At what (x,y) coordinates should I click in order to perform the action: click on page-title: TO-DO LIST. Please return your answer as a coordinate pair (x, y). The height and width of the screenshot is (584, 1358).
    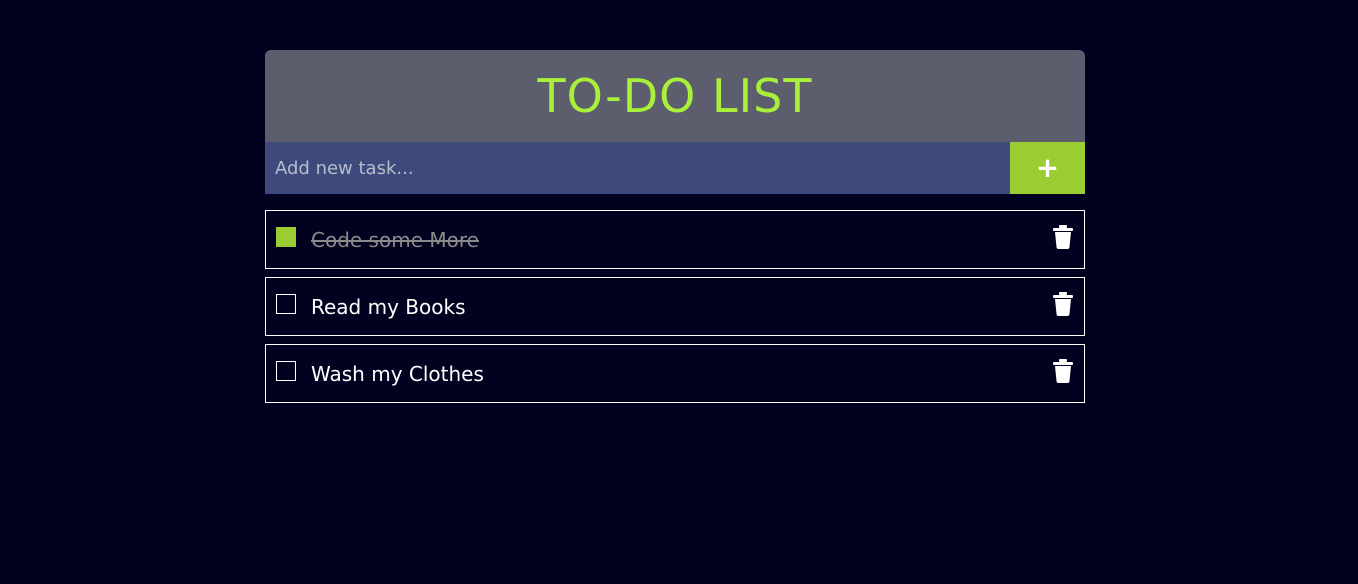
    Looking at the image, I should click on (675, 96).